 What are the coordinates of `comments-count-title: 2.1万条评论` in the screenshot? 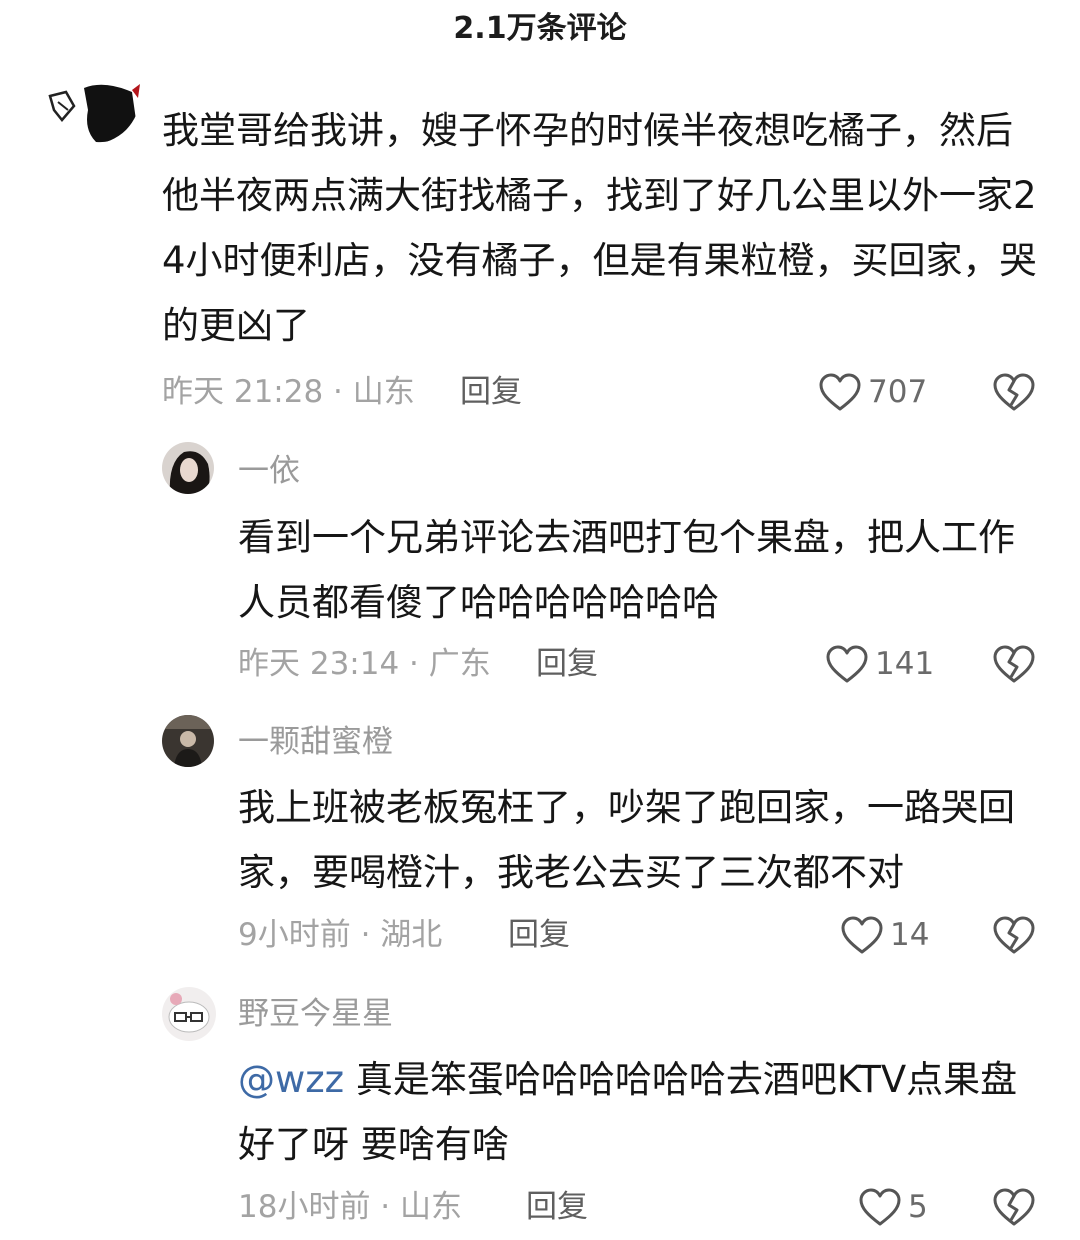 It's located at (540, 28).